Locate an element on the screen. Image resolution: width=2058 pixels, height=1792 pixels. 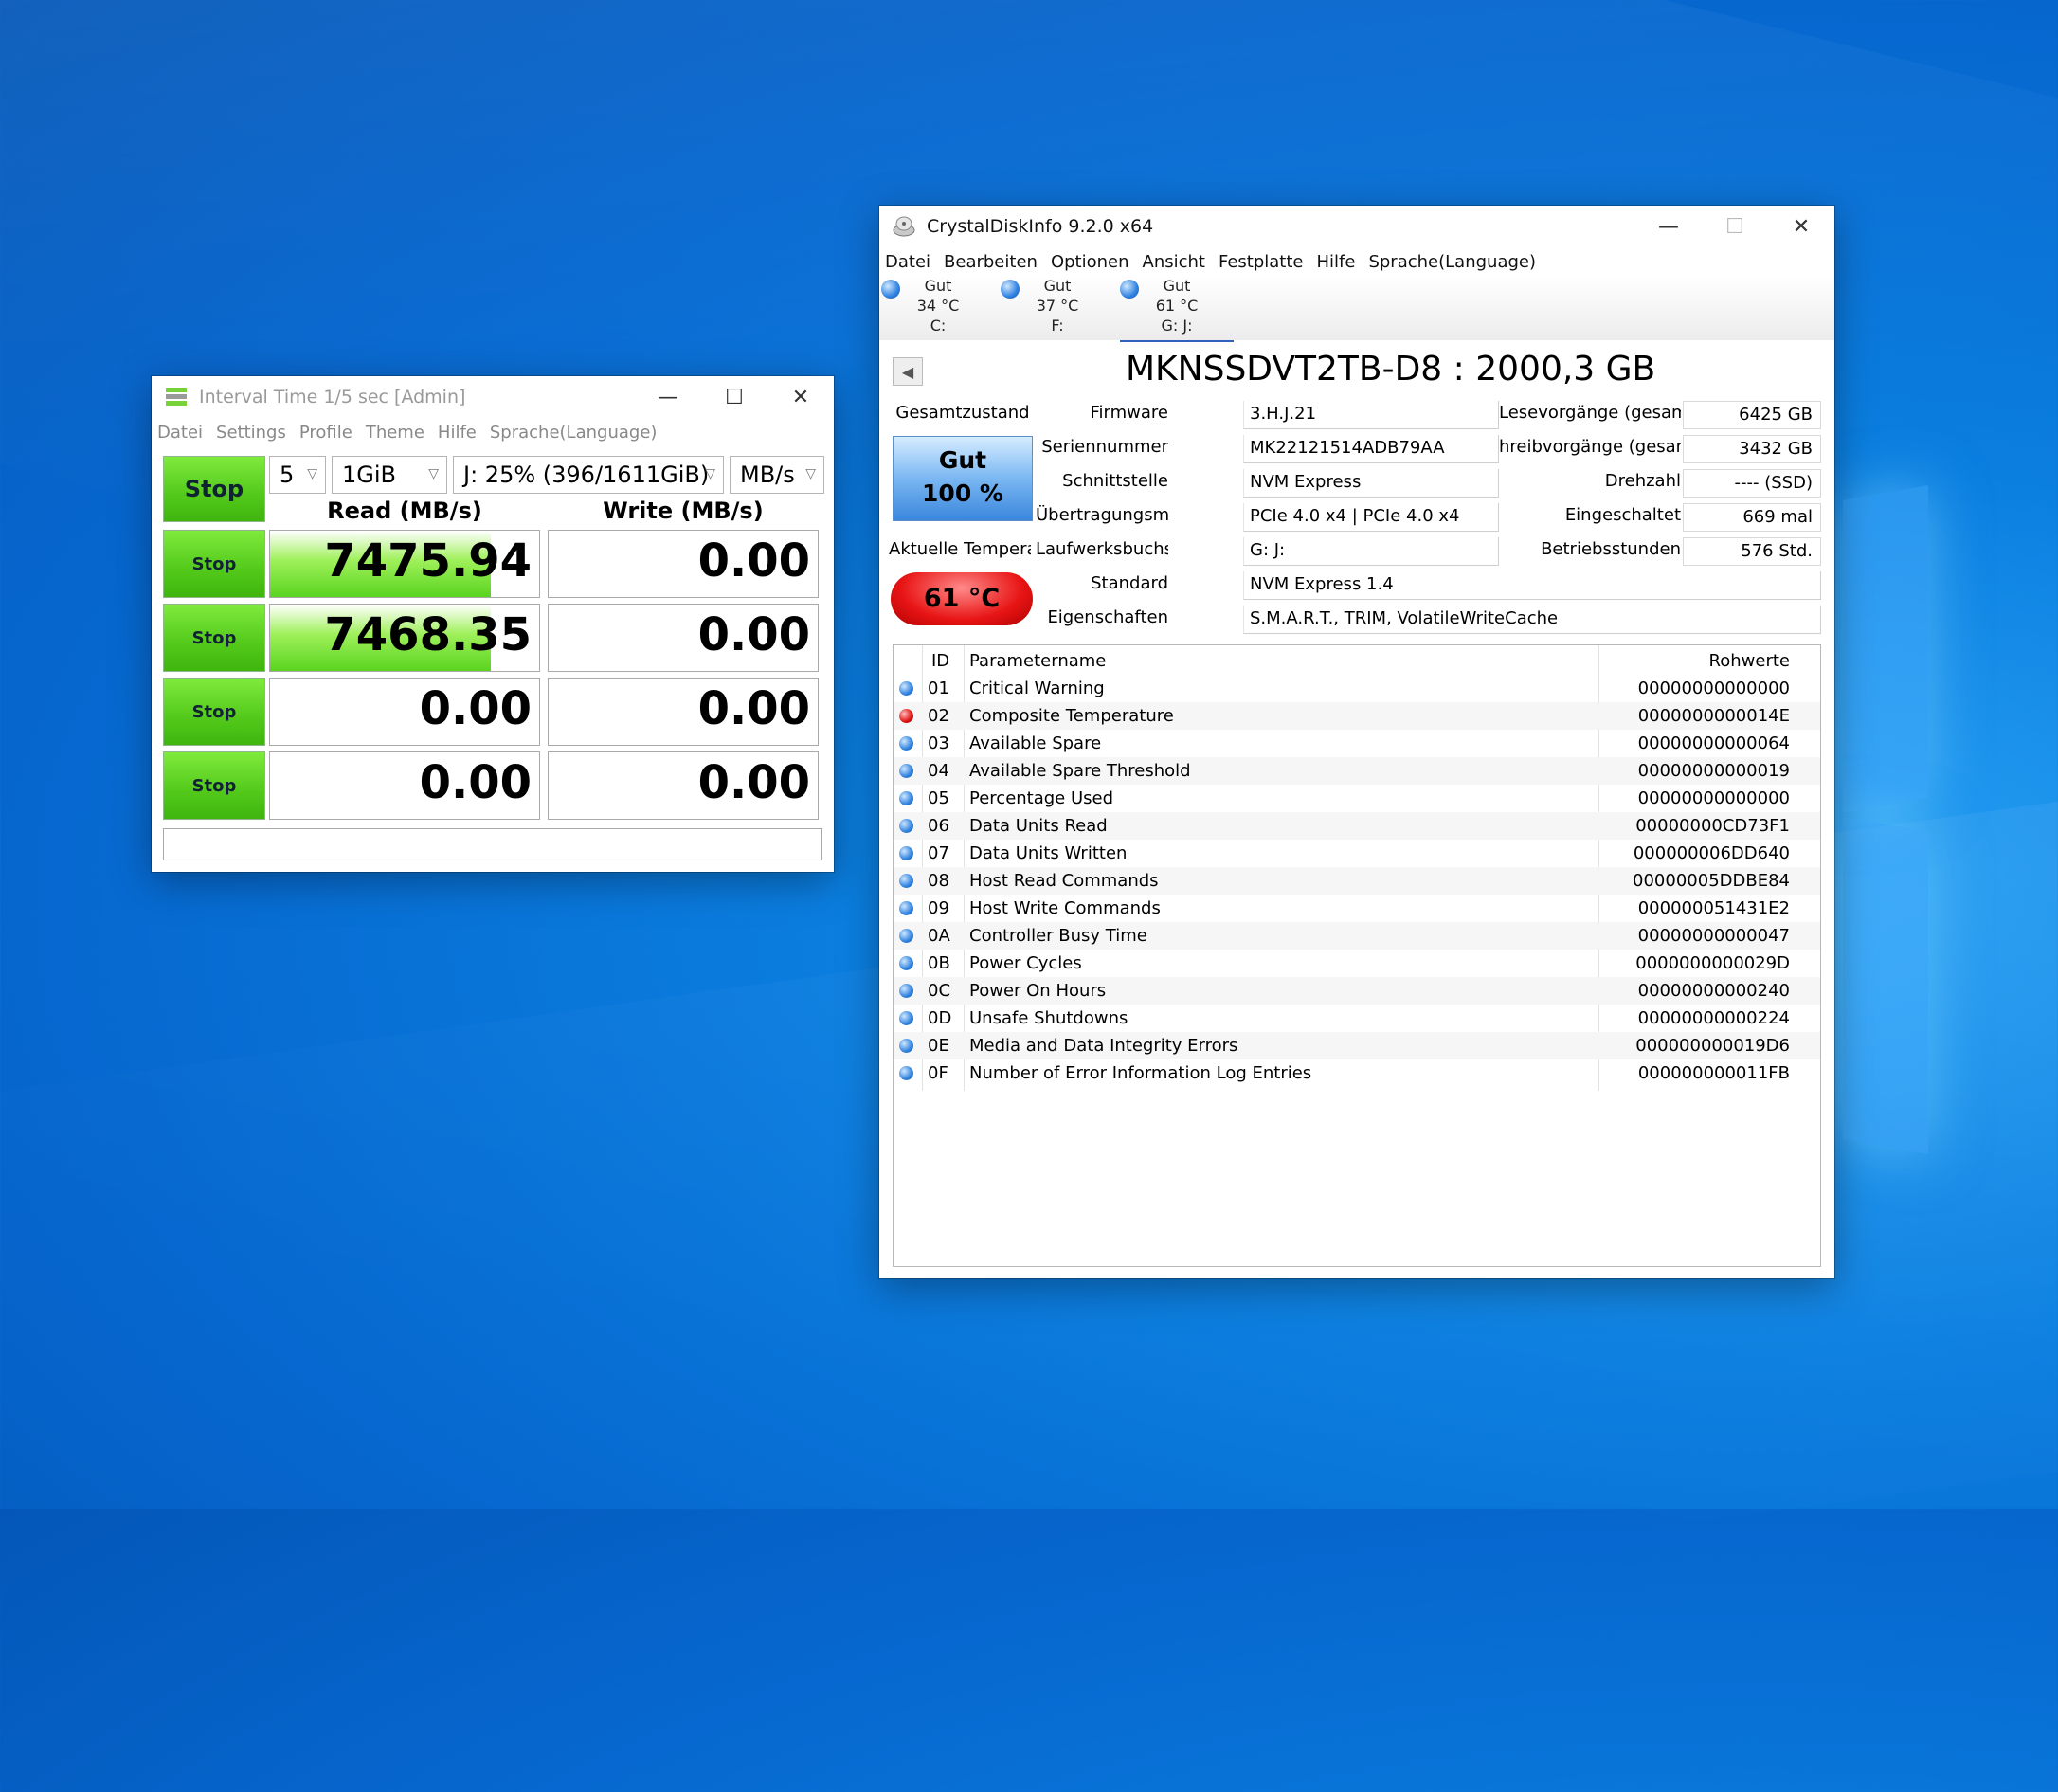
smart-name: Available Spare Threshold is located at coordinates (1080, 771).